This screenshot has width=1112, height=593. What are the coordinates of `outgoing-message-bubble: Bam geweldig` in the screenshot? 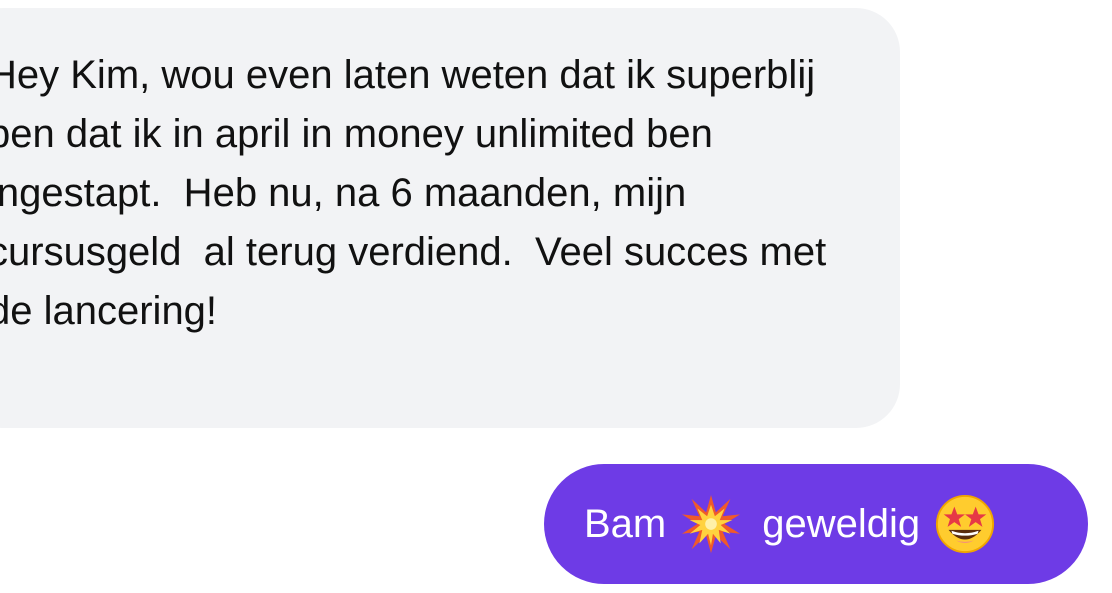 It's located at (816, 524).